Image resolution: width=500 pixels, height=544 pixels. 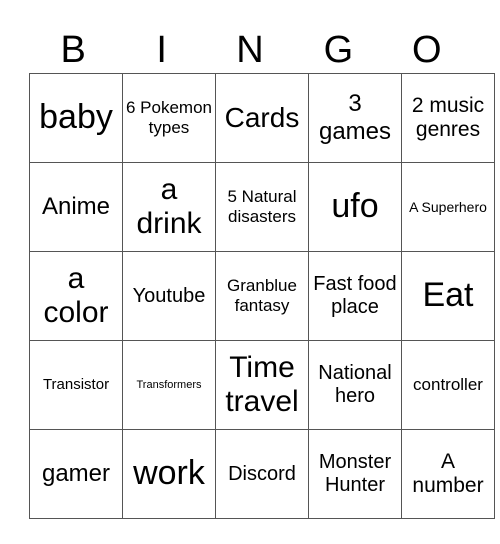 I want to click on header-letter-n: N, so click(x=250, y=50).